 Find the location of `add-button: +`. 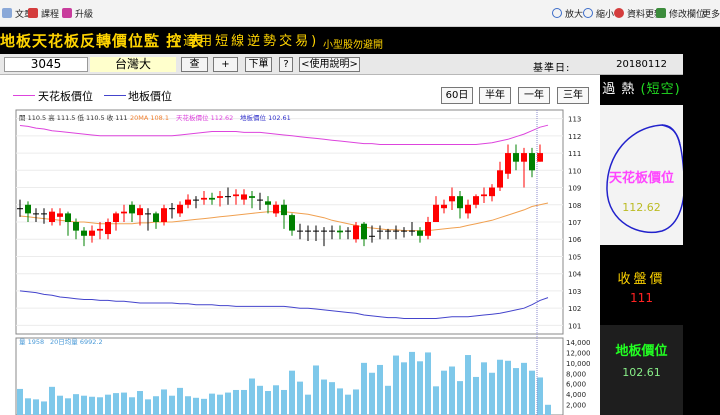

add-button: + is located at coordinates (225, 64).